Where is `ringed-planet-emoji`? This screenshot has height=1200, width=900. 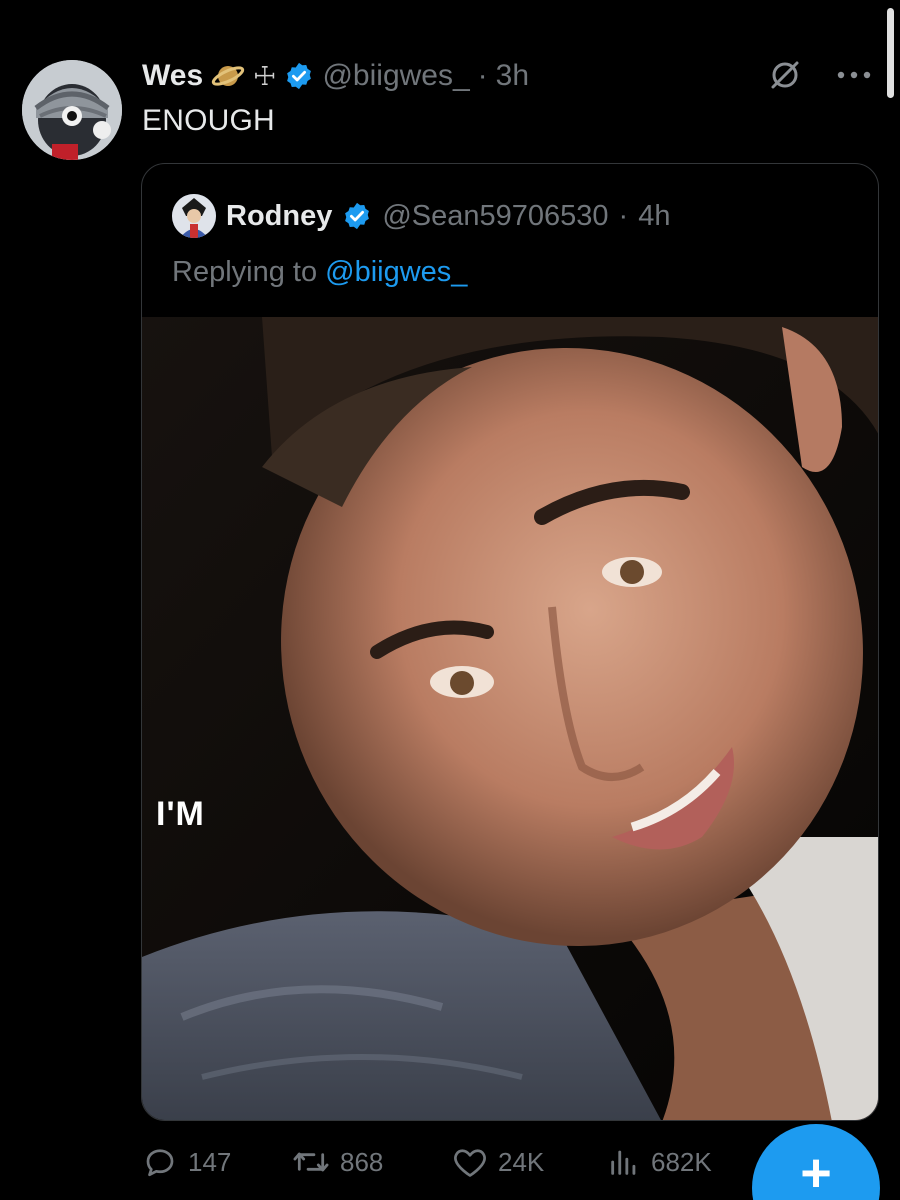
ringed-planet-emoji is located at coordinates (228, 76).